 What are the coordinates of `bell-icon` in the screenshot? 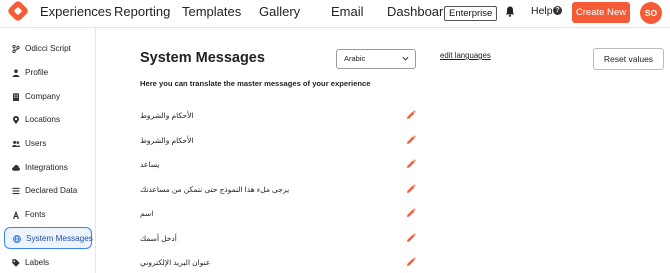 It's located at (510, 11).